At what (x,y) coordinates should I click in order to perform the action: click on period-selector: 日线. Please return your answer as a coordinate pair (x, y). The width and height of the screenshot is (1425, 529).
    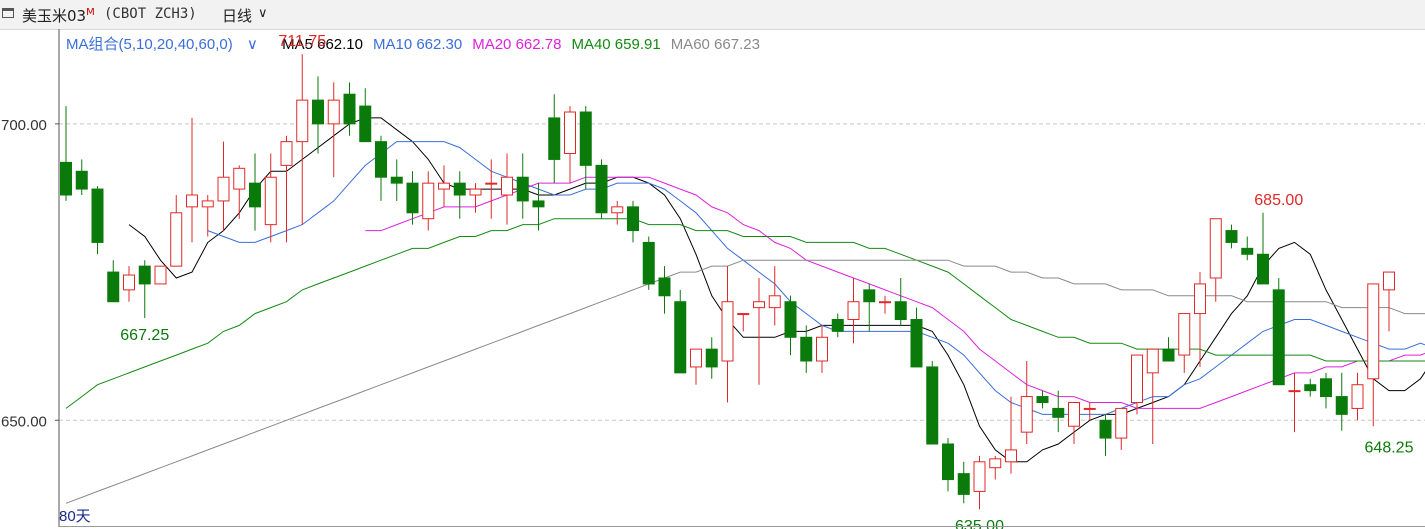
    Looking at the image, I should click on (237, 15).